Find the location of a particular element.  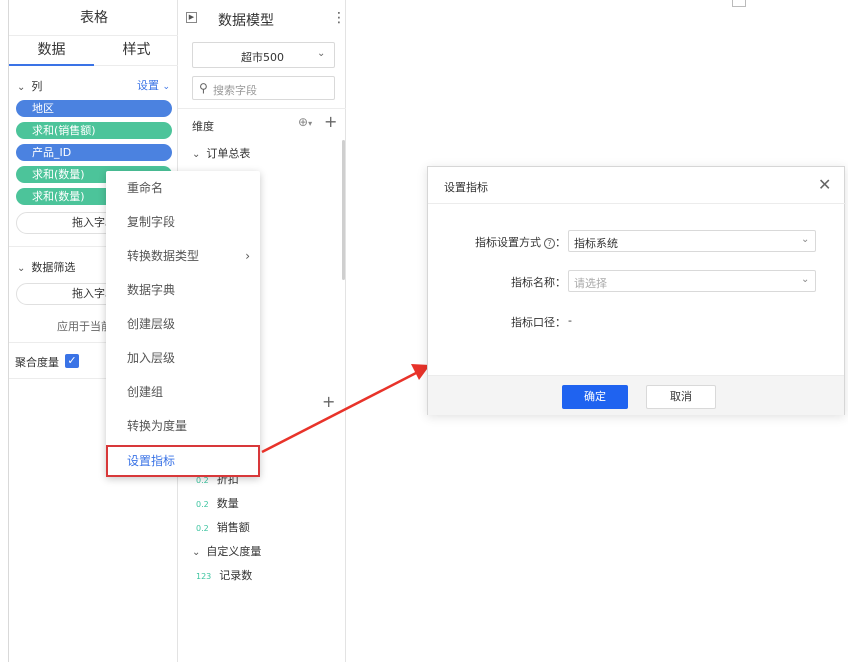

indicator-name-placeholder: 请选择 is located at coordinates (590, 283).